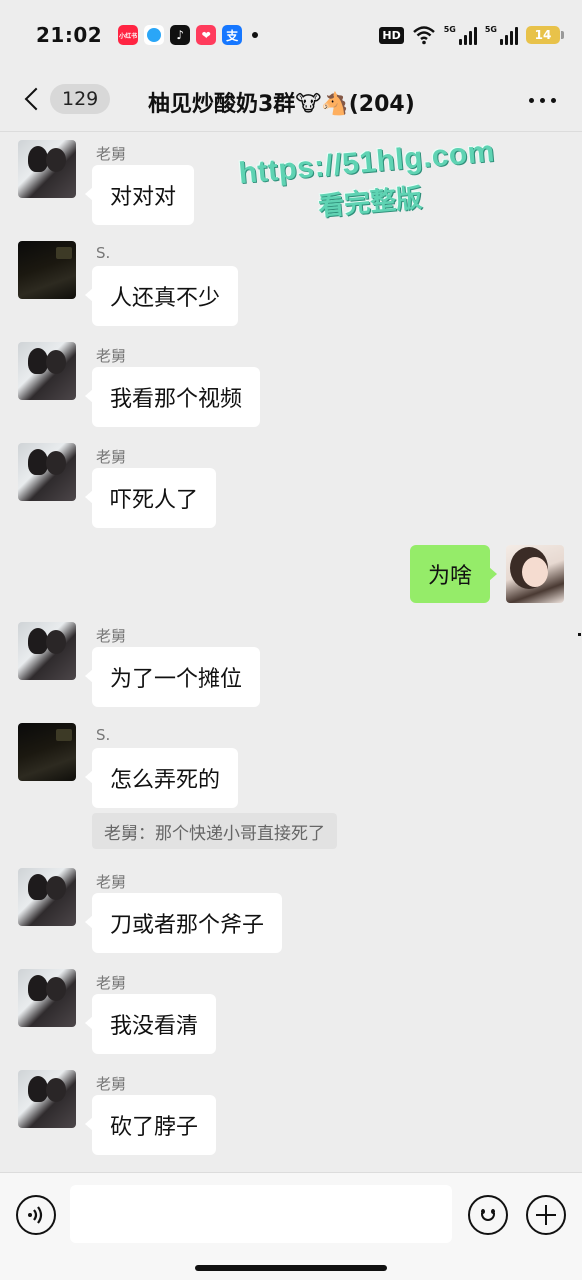 The width and height of the screenshot is (582, 1280). What do you see at coordinates (36, 99) in the screenshot?
I see `chevron-left-icon` at bounding box center [36, 99].